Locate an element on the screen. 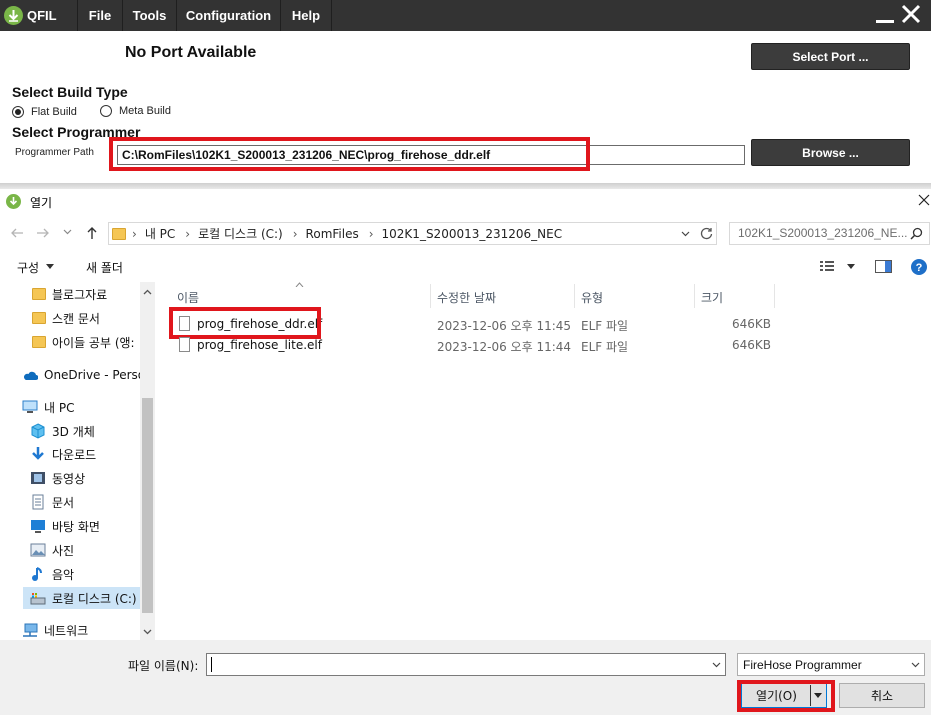 The height and width of the screenshot is (715, 931). cloud-icon is located at coordinates (30, 375).